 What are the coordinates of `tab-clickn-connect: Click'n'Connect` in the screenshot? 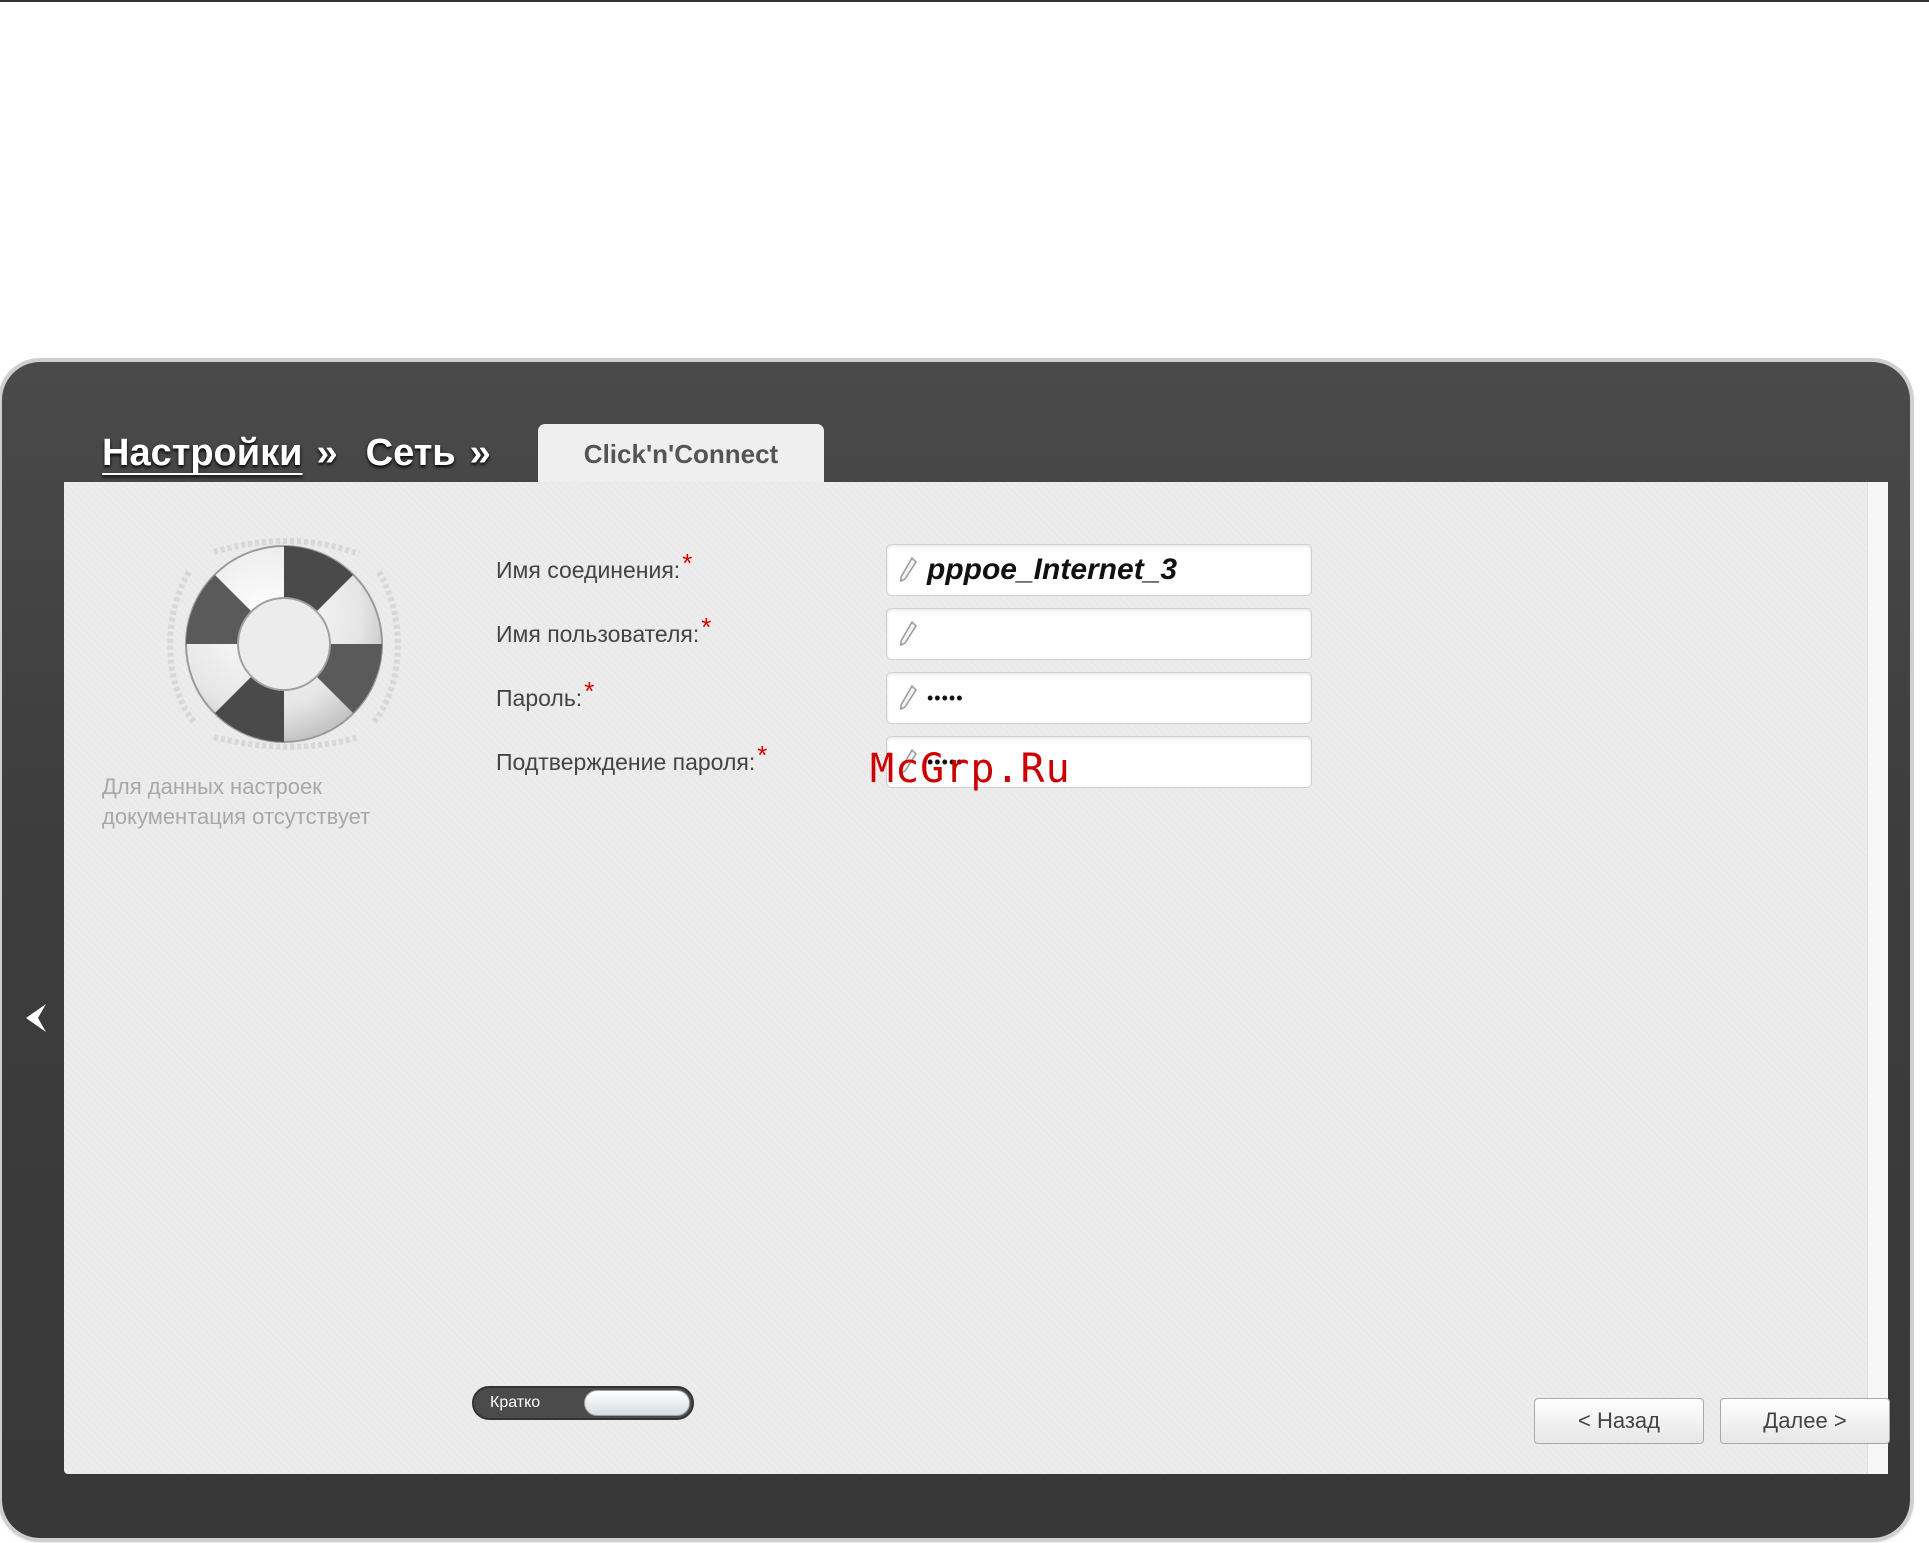 It's located at (681, 454).